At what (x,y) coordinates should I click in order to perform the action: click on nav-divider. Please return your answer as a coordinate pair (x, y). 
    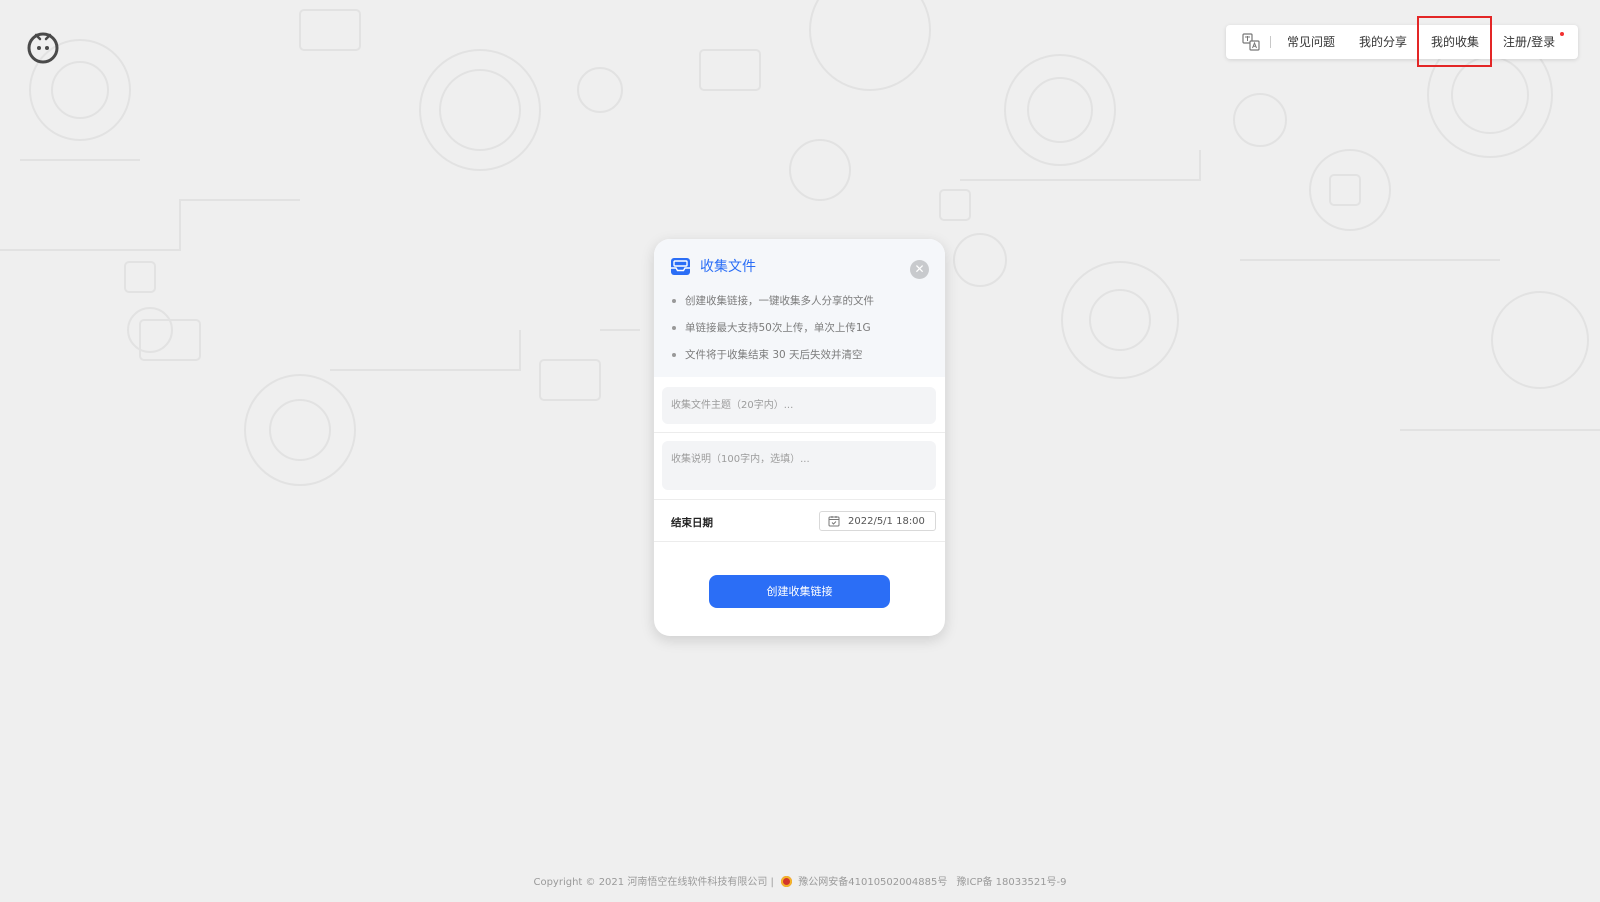
    Looking at the image, I should click on (1270, 42).